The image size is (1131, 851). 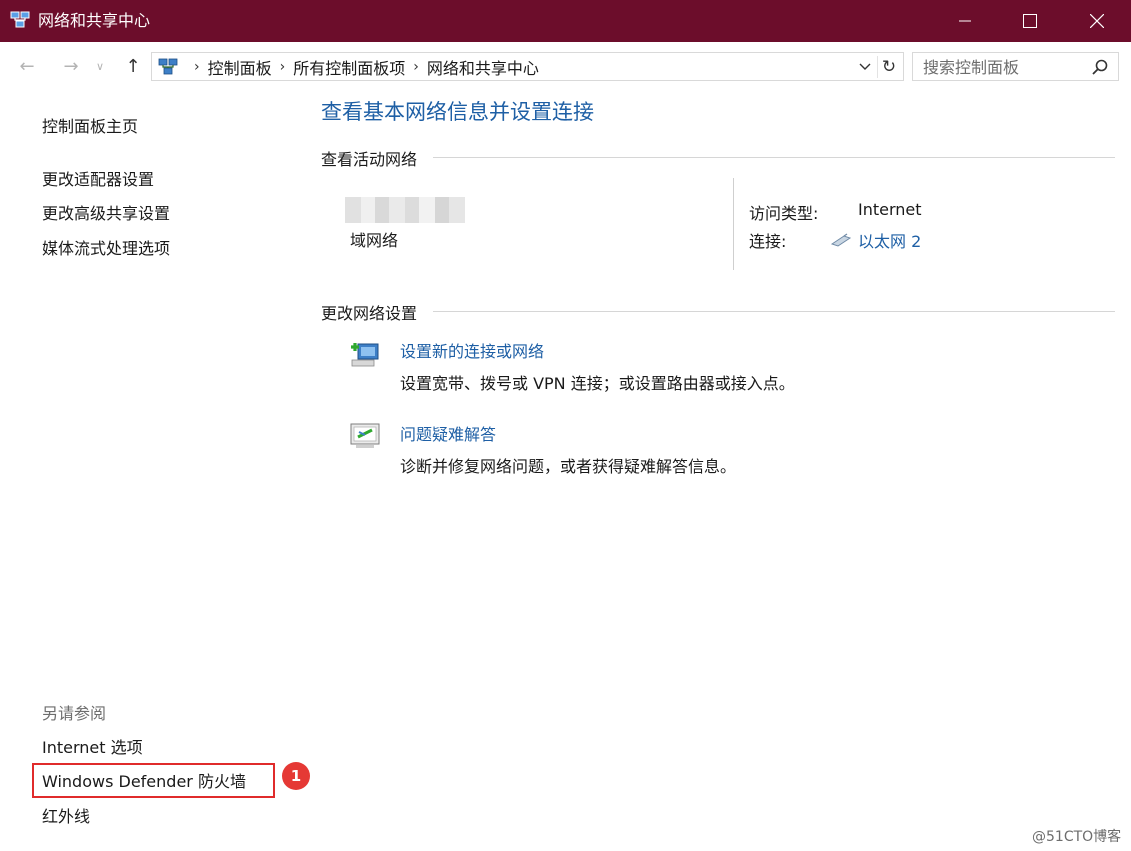 I want to click on media-streaming-options-link: 媒体流式处理选项, so click(x=106, y=247).